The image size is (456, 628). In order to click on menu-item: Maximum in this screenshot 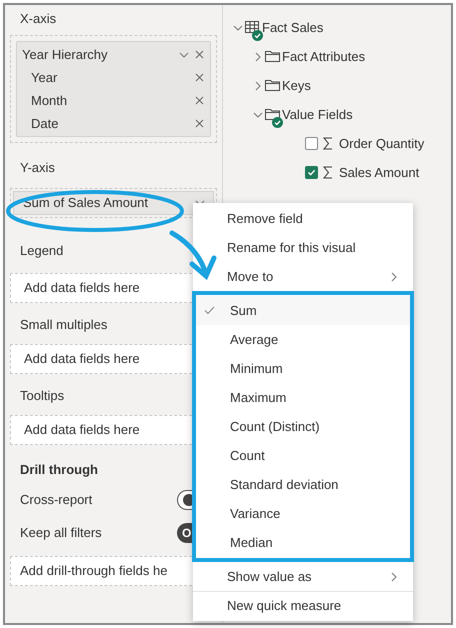, I will do `click(303, 397)`.